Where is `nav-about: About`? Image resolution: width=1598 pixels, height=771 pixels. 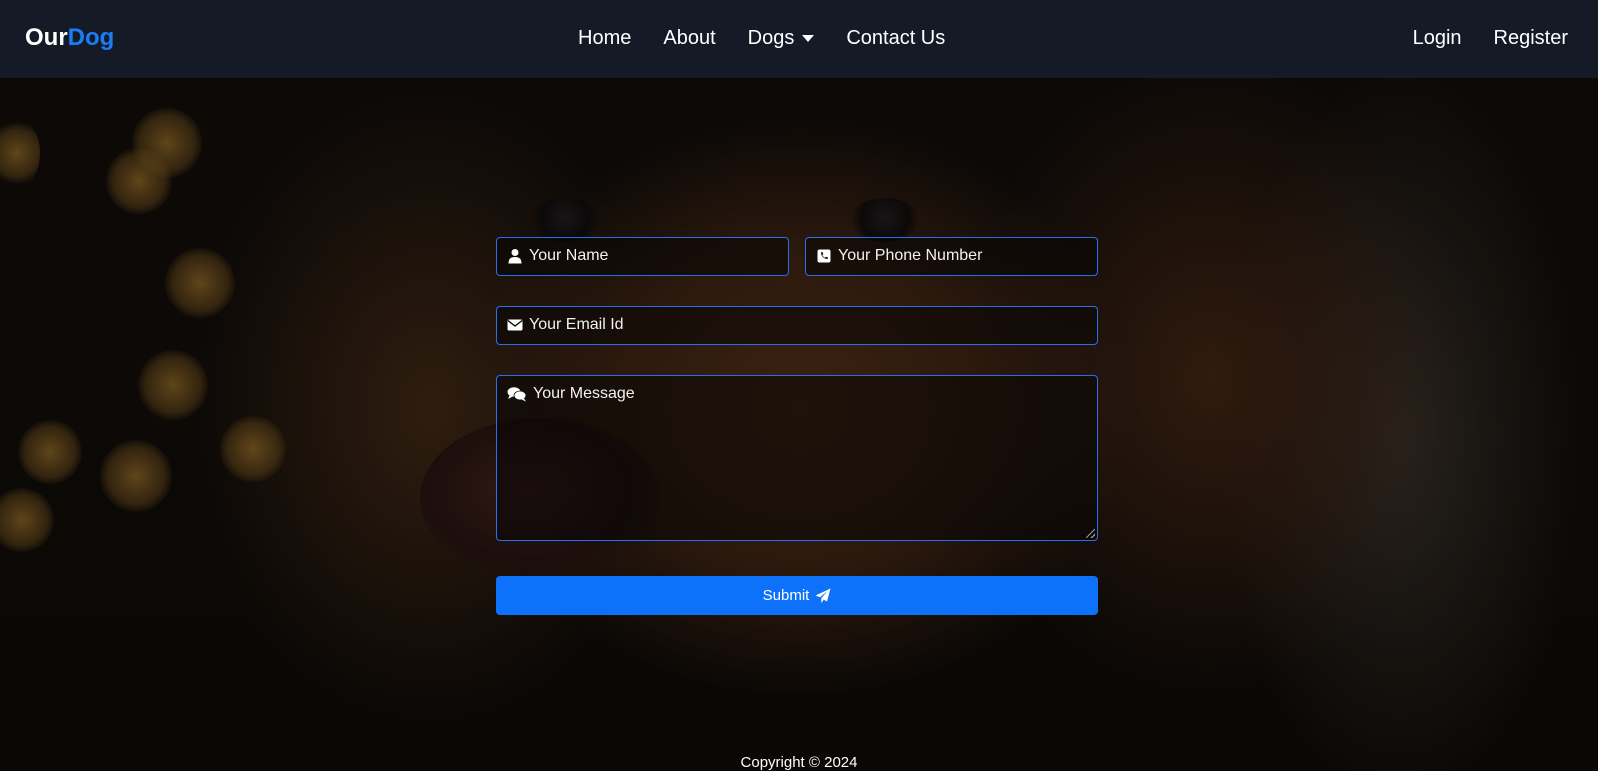
nav-about: About is located at coordinates (689, 38).